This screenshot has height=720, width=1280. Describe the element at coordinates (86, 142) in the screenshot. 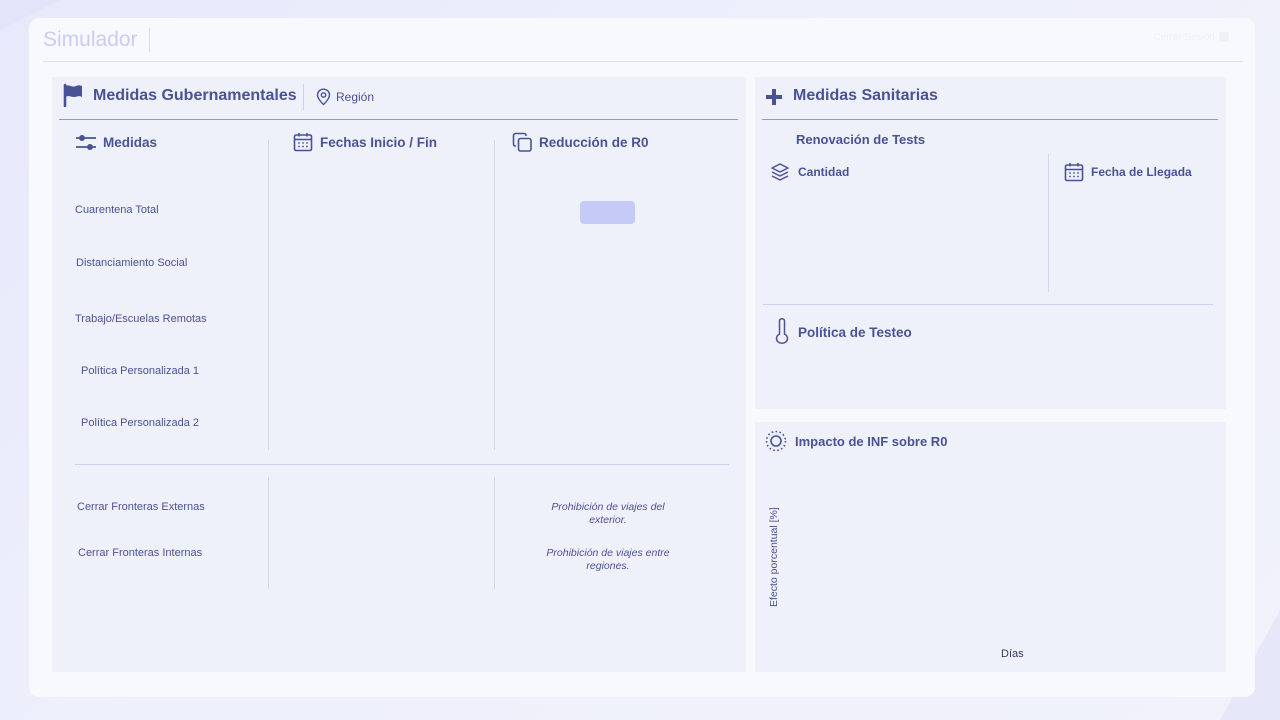

I see `sliders-icon` at that location.